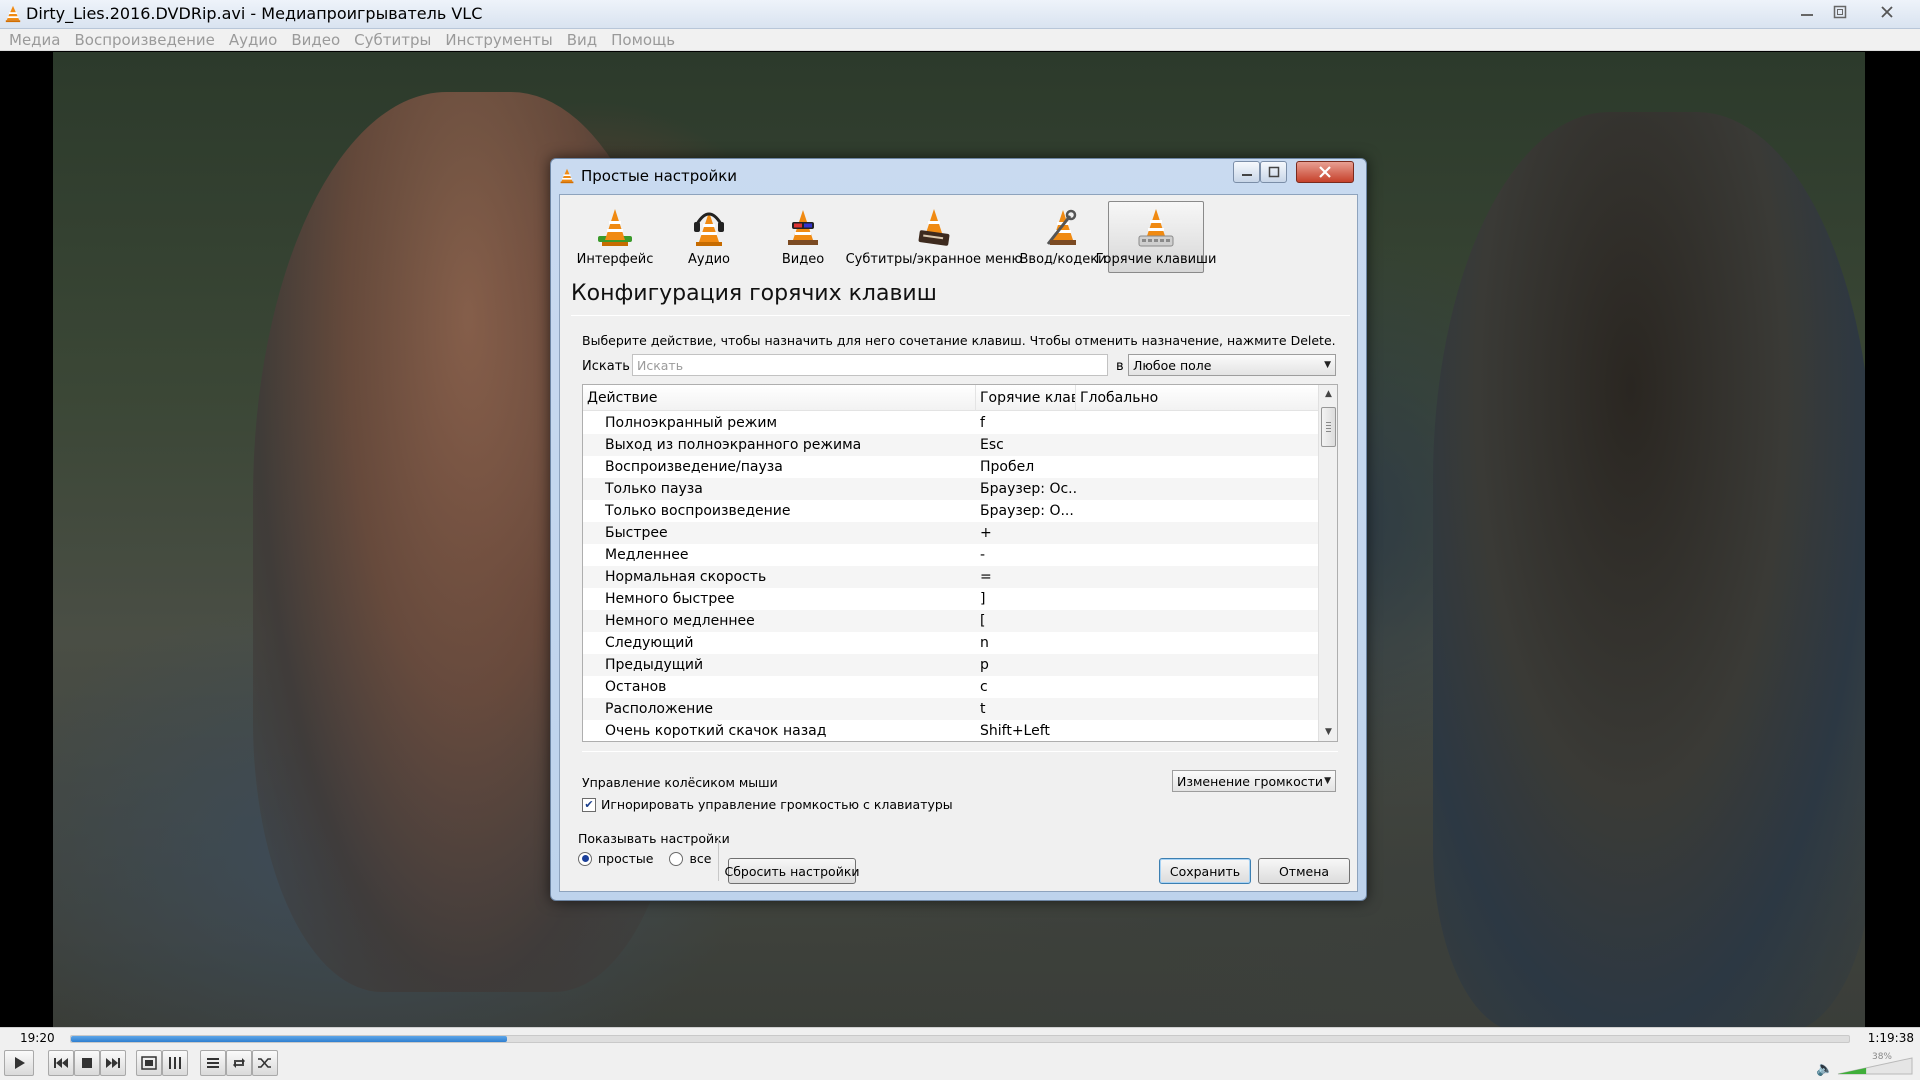 The height and width of the screenshot is (1080, 1920). Describe the element at coordinates (779, 398) in the screenshot. I see `column-header-action: Действие` at that location.